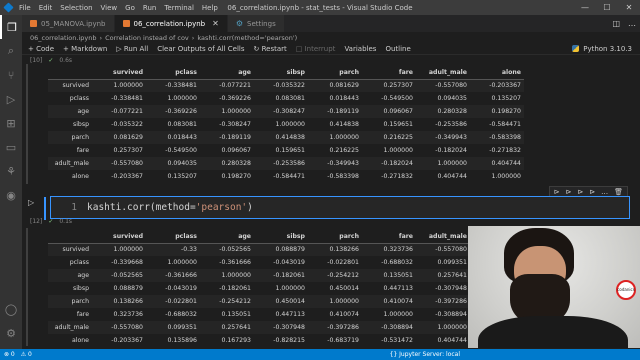  I want to click on cell-focus-indicator, so click(45, 208).